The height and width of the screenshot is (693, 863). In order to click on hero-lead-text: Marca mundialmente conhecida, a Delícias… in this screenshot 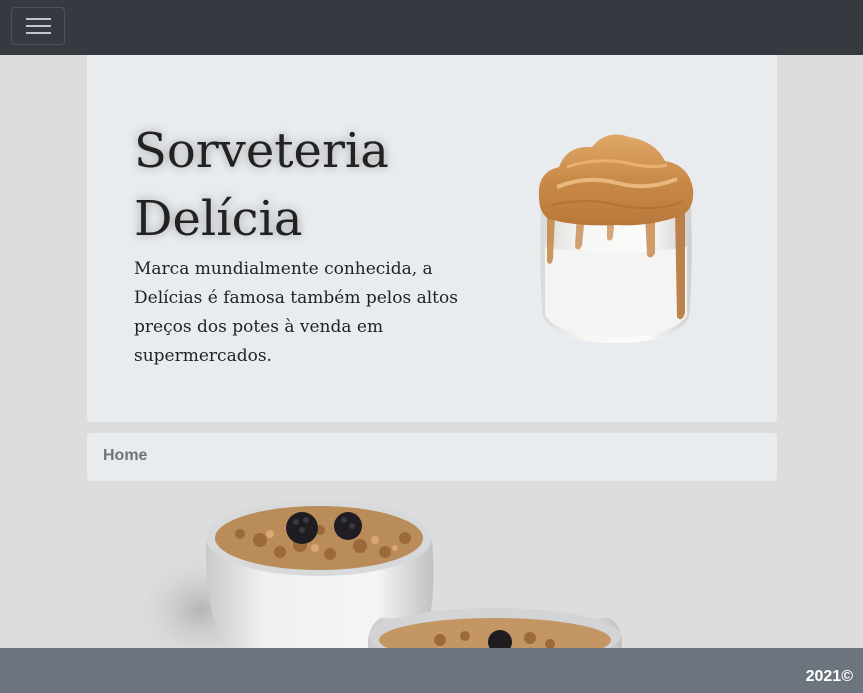, I will do `click(296, 312)`.